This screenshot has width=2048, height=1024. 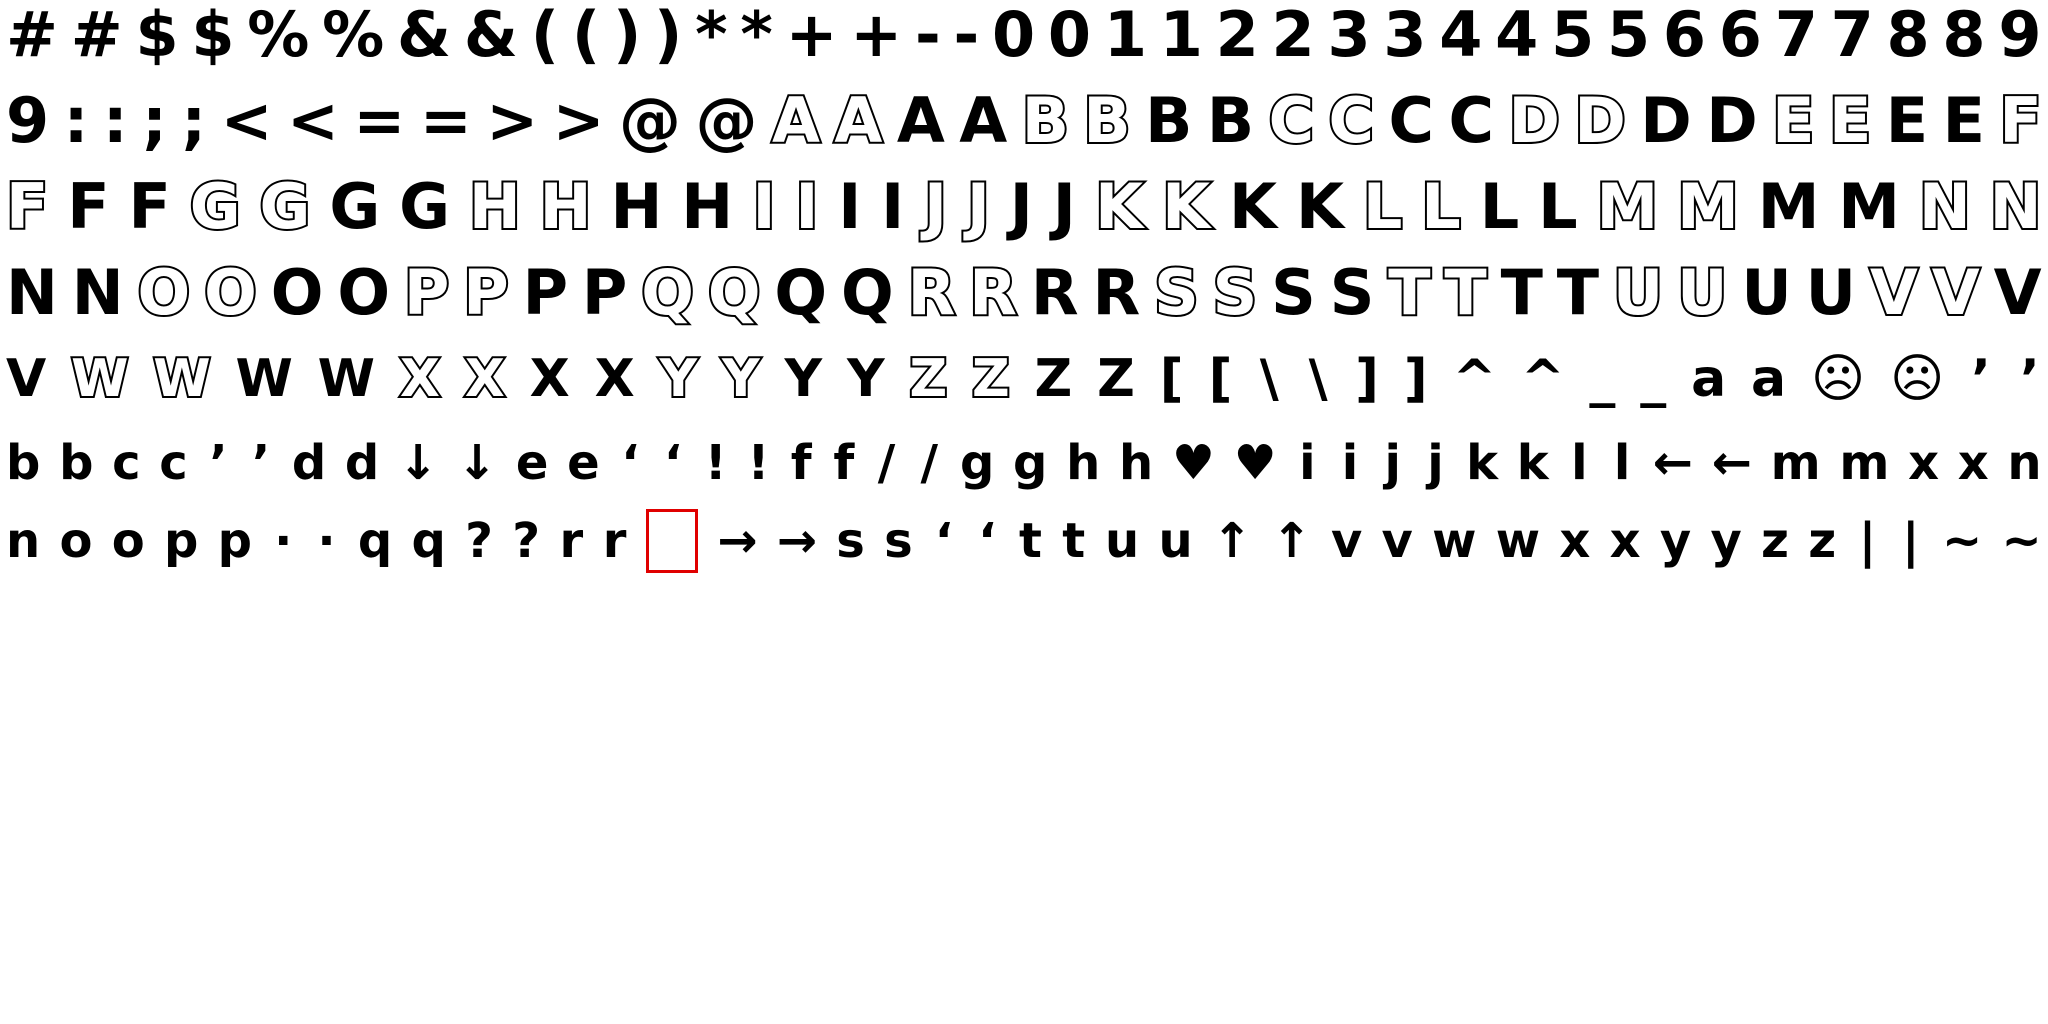 What do you see at coordinates (671, 541) in the screenshot?
I see `missing-glyph-box` at bounding box center [671, 541].